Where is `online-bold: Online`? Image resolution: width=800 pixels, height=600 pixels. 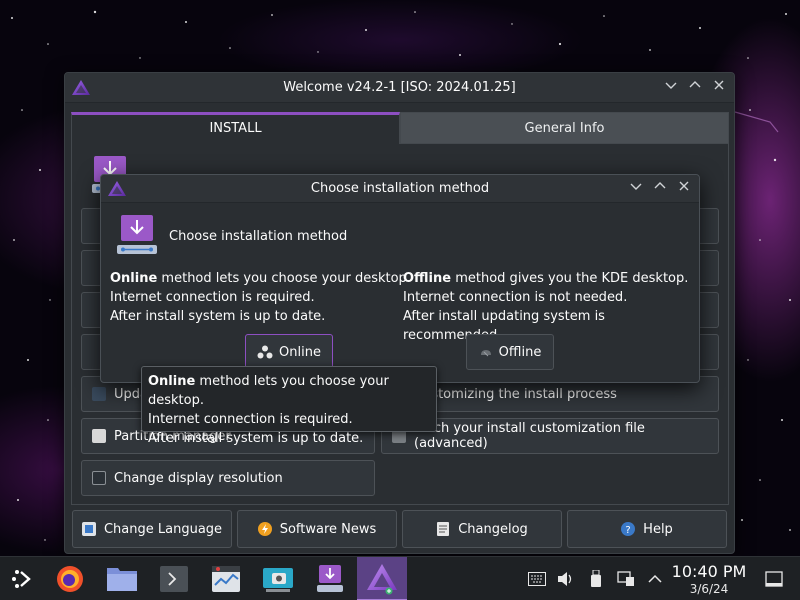
online-bold: Online is located at coordinates (134, 278).